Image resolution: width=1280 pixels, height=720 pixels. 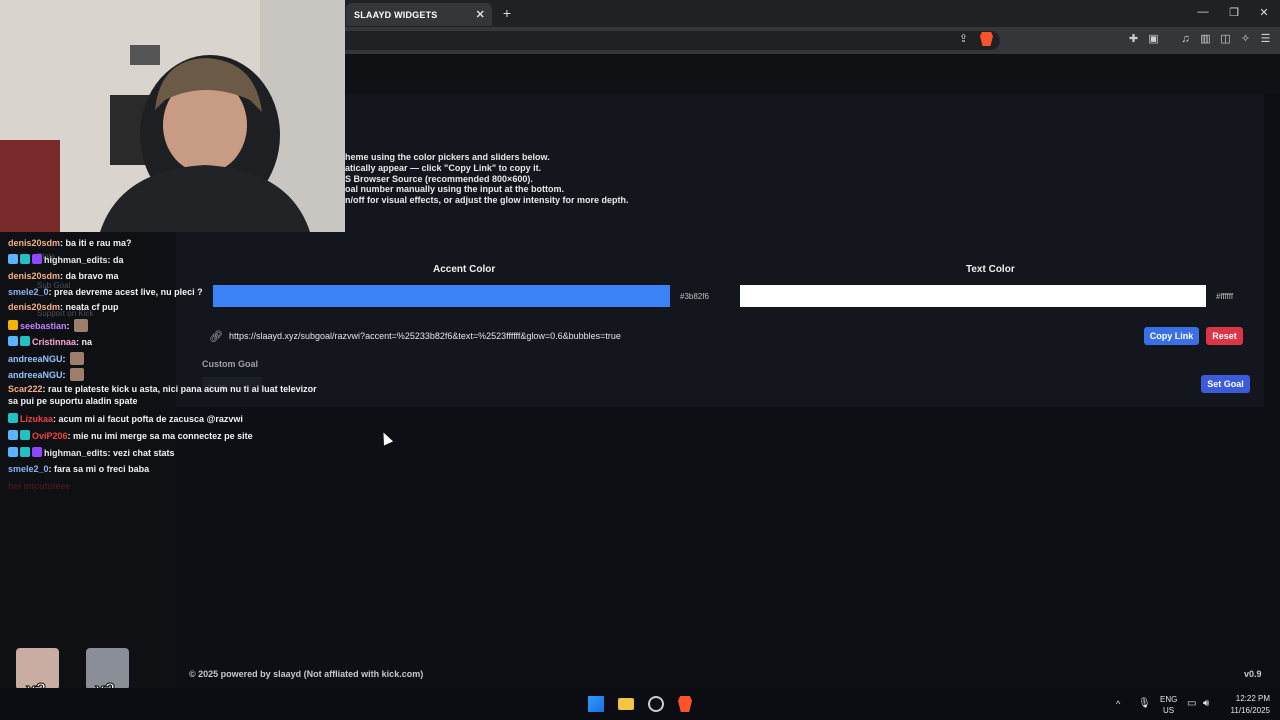 What do you see at coordinates (230, 364) in the screenshot?
I see `custom-goal-label: Custom Goal` at bounding box center [230, 364].